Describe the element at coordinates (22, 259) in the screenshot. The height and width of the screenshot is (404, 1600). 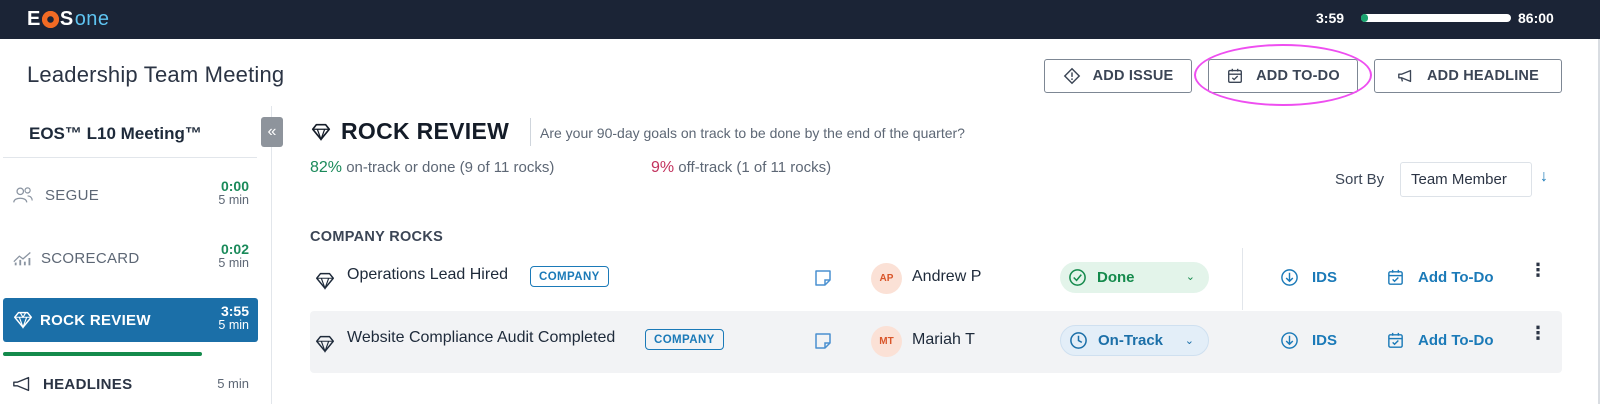
I see `chart-icon` at that location.